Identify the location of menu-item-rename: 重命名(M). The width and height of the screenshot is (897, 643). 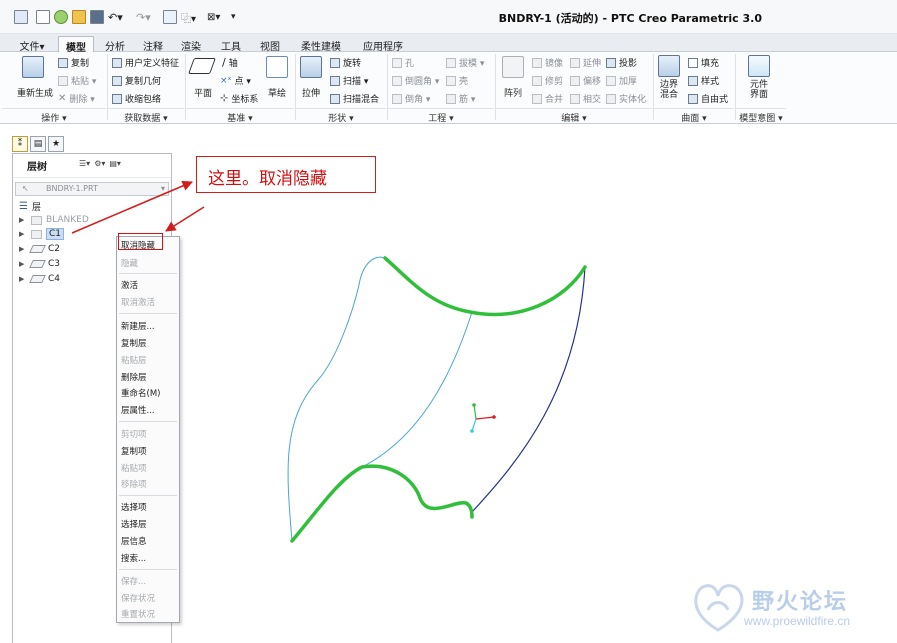
(140, 393).